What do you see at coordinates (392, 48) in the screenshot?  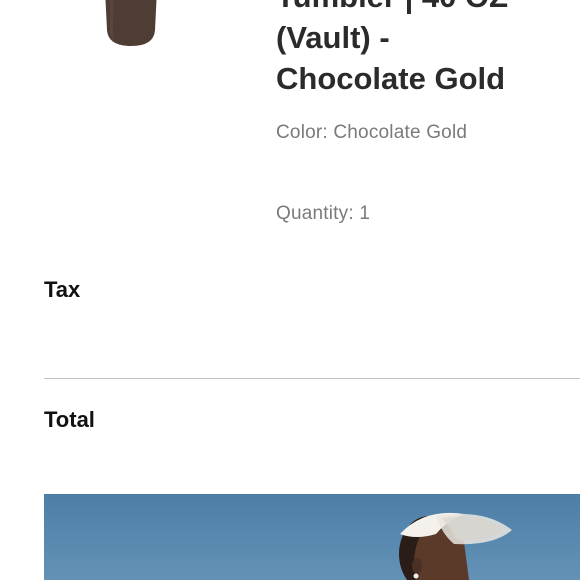 I see `product-title: Tumbler | 40 OZ (Vault) - Chocolate Gold` at bounding box center [392, 48].